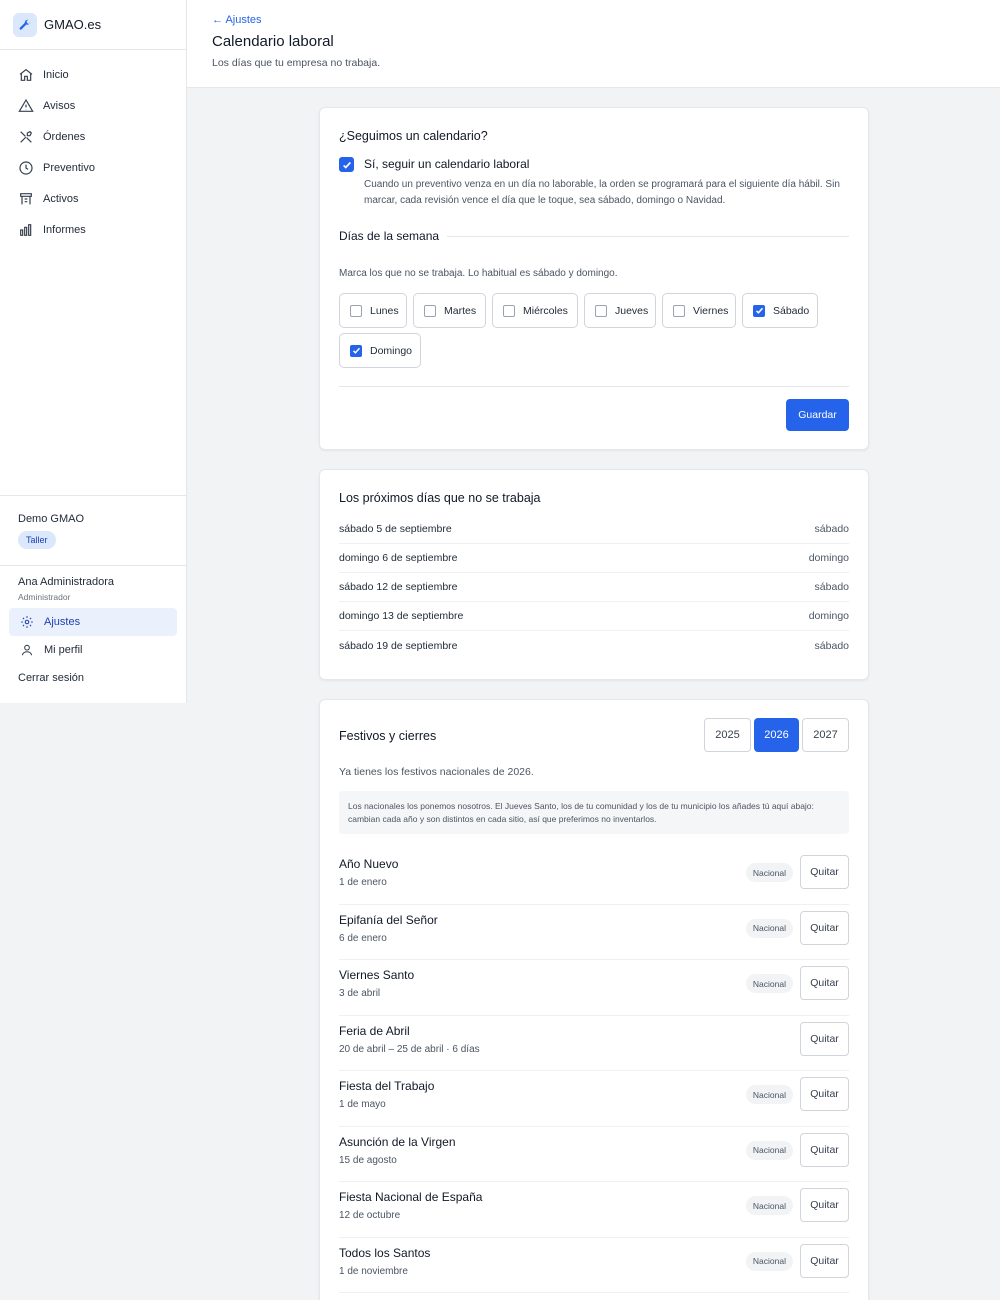 This screenshot has height=1300, width=1000. I want to click on tools-icon, so click(26, 136).